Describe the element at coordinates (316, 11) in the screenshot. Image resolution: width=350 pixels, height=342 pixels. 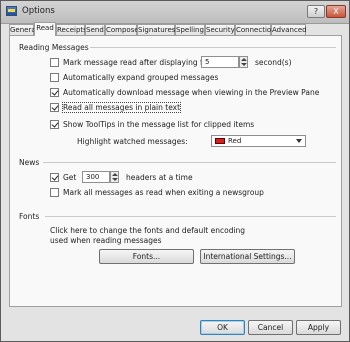
I see `help-button: ?` at that location.